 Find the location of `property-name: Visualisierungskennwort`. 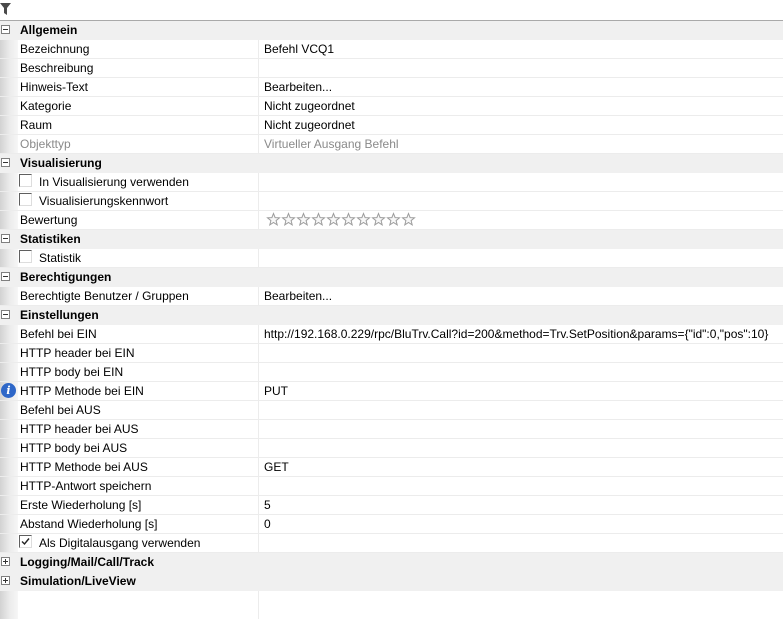

property-name: Visualisierungskennwort is located at coordinates (103, 201).